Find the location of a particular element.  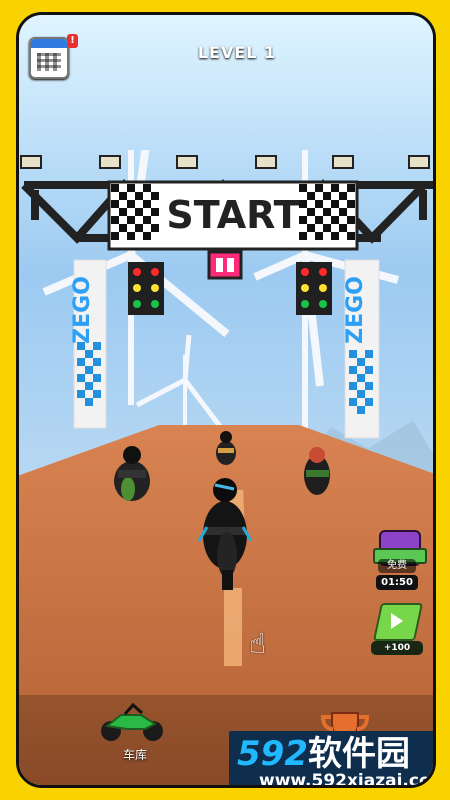

watermark-text: 软件园 is located at coordinates (358, 754).